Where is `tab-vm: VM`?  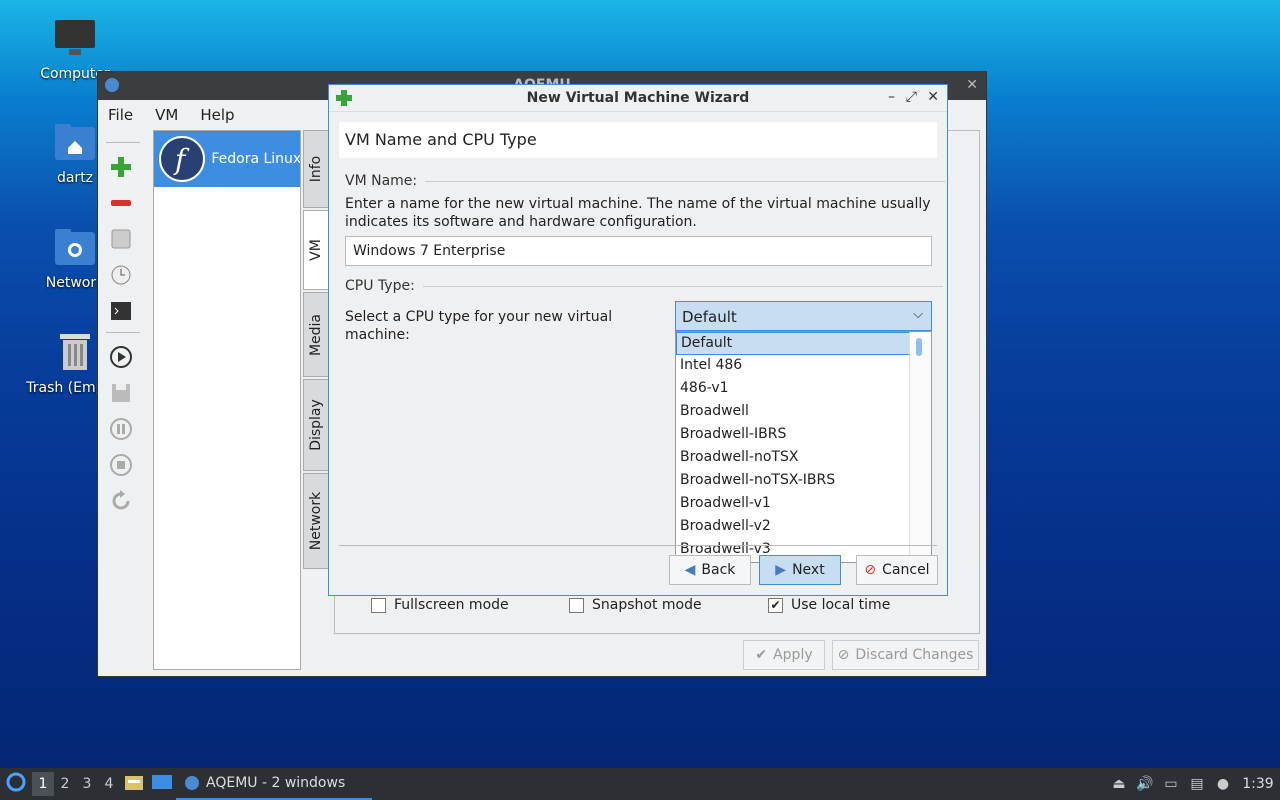 tab-vm: VM is located at coordinates (316, 250).